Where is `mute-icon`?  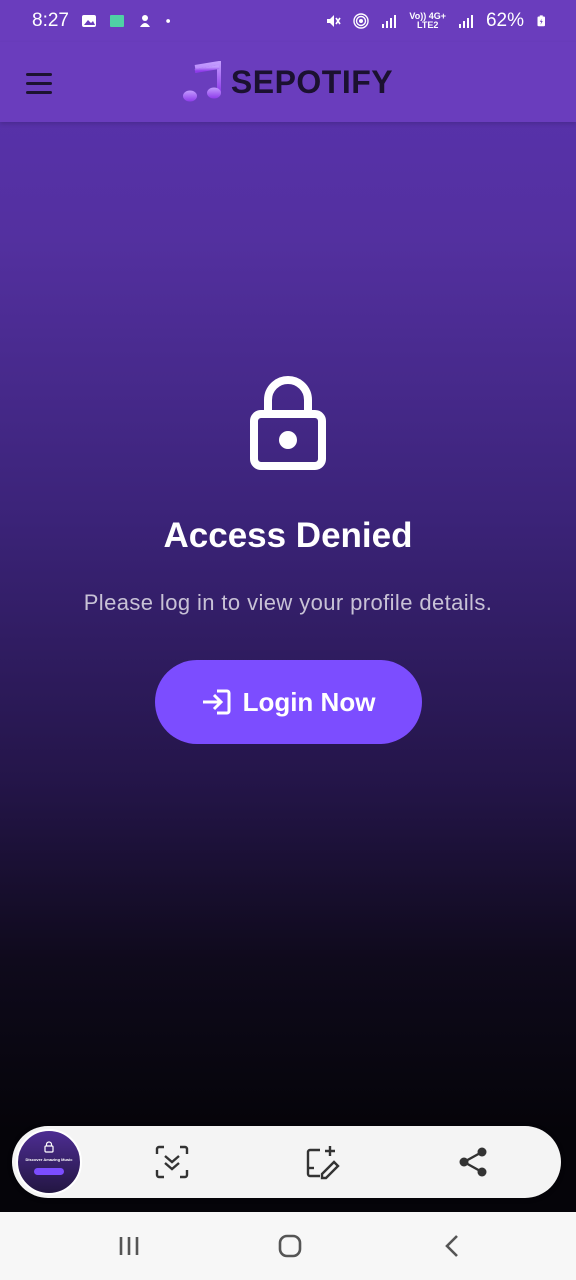 mute-icon is located at coordinates (334, 21).